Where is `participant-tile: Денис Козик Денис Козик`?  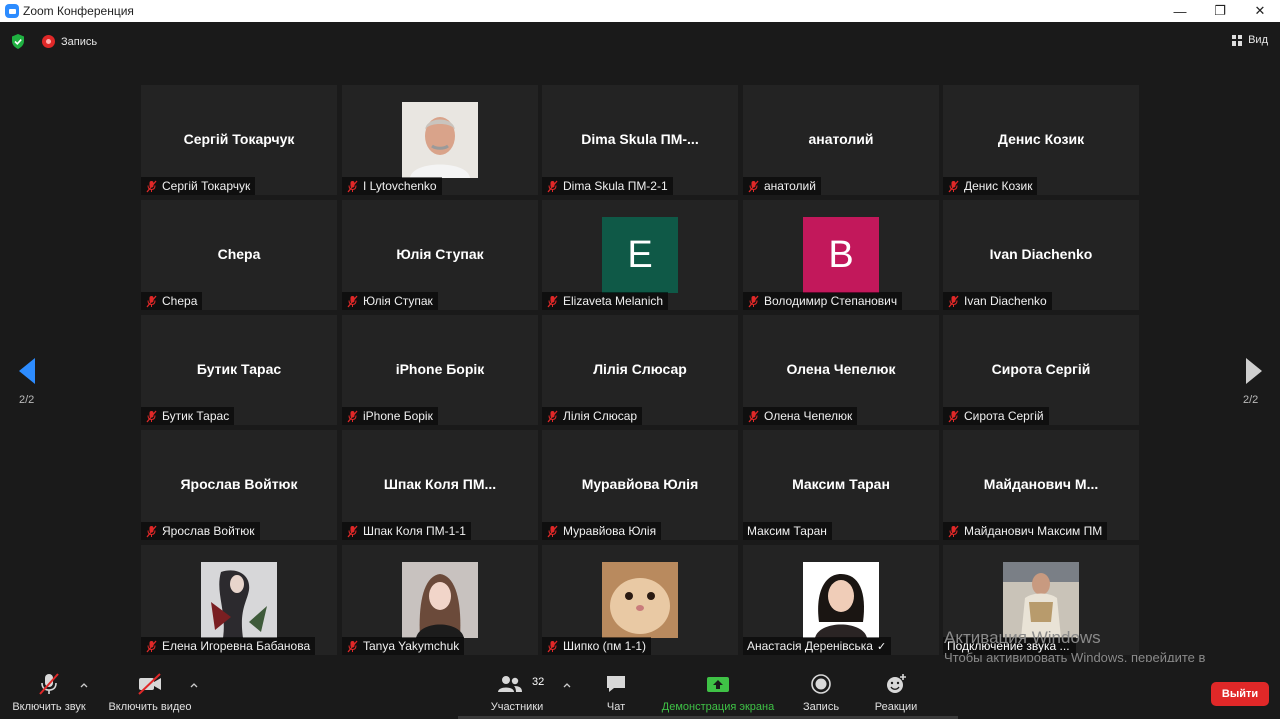
participant-tile: Денис Козик Денис Козик is located at coordinates (1041, 140).